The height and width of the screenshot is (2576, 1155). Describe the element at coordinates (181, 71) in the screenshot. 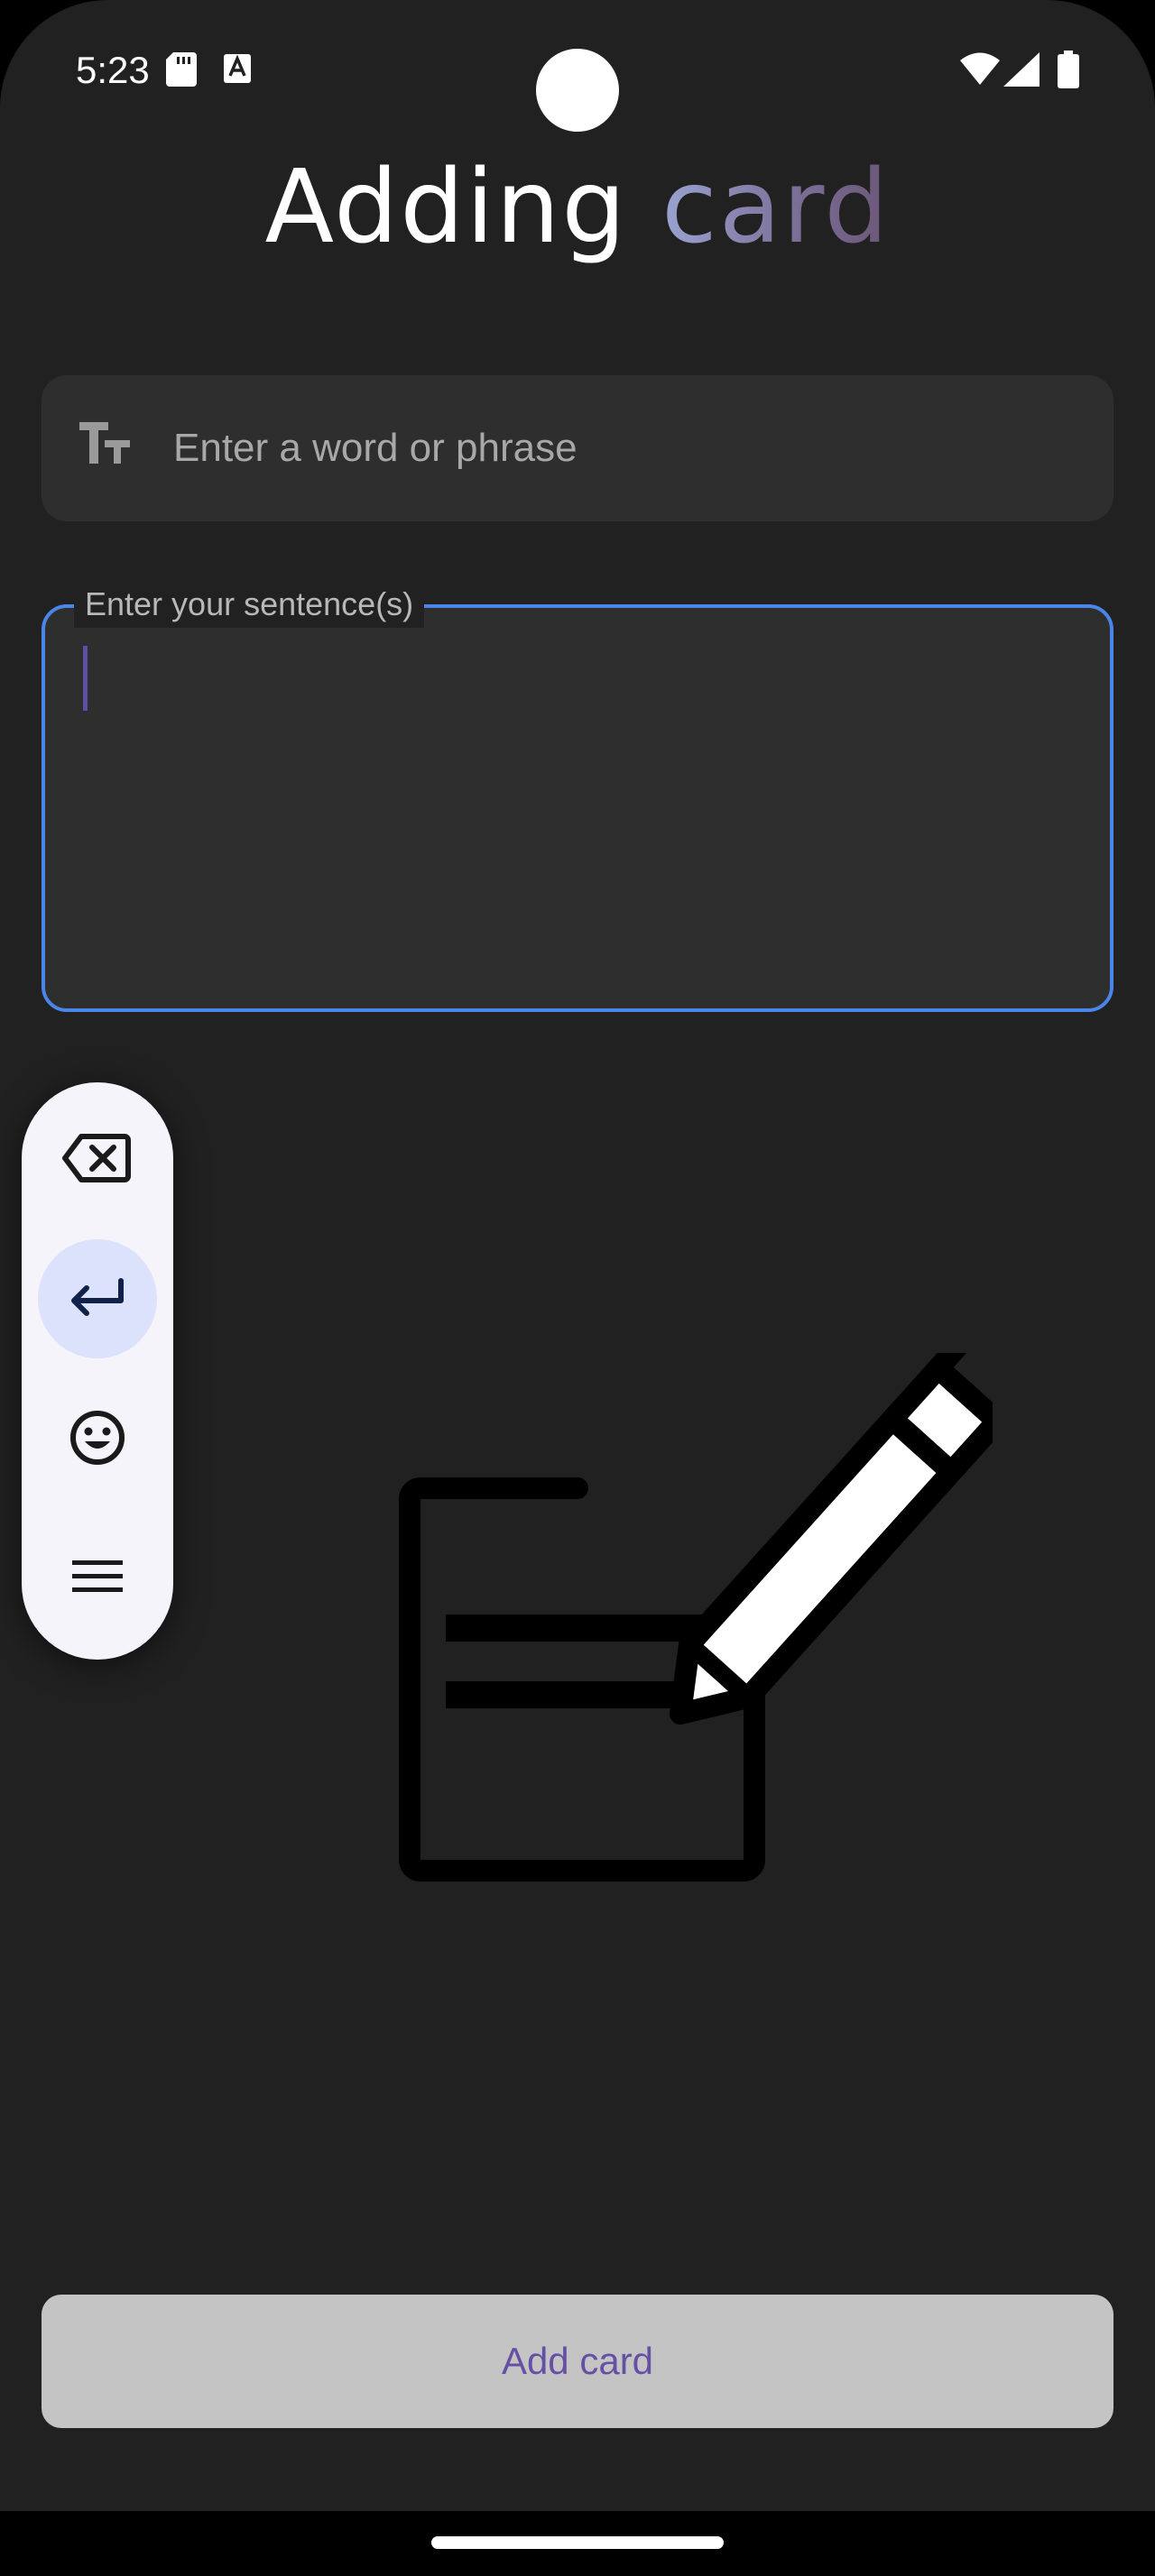

I see `sd-card-icon` at that location.